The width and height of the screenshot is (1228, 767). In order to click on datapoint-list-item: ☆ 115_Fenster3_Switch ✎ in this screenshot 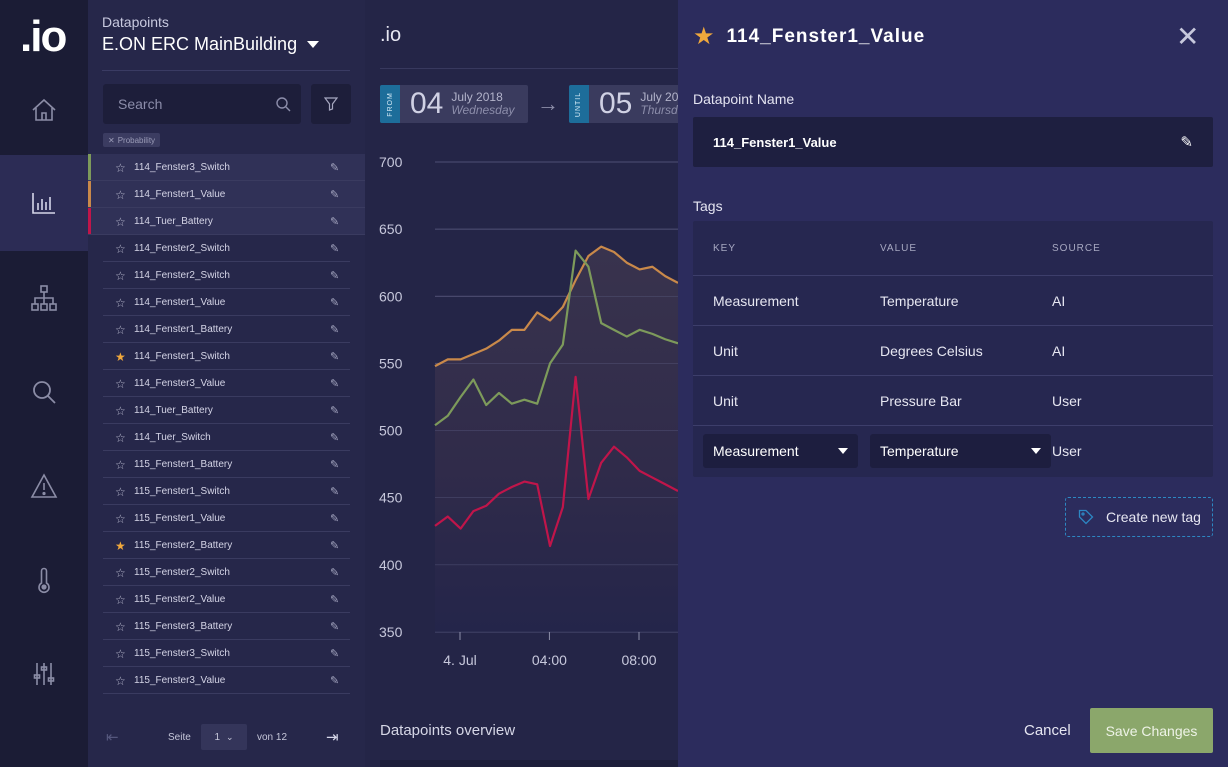, I will do `click(226, 653)`.